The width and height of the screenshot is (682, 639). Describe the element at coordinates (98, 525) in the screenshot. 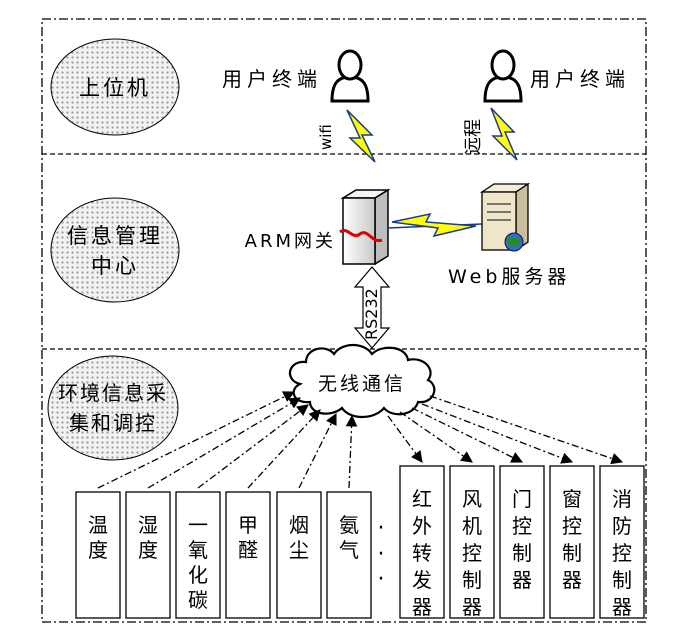

I see `sensor-box-0-char: 温` at that location.